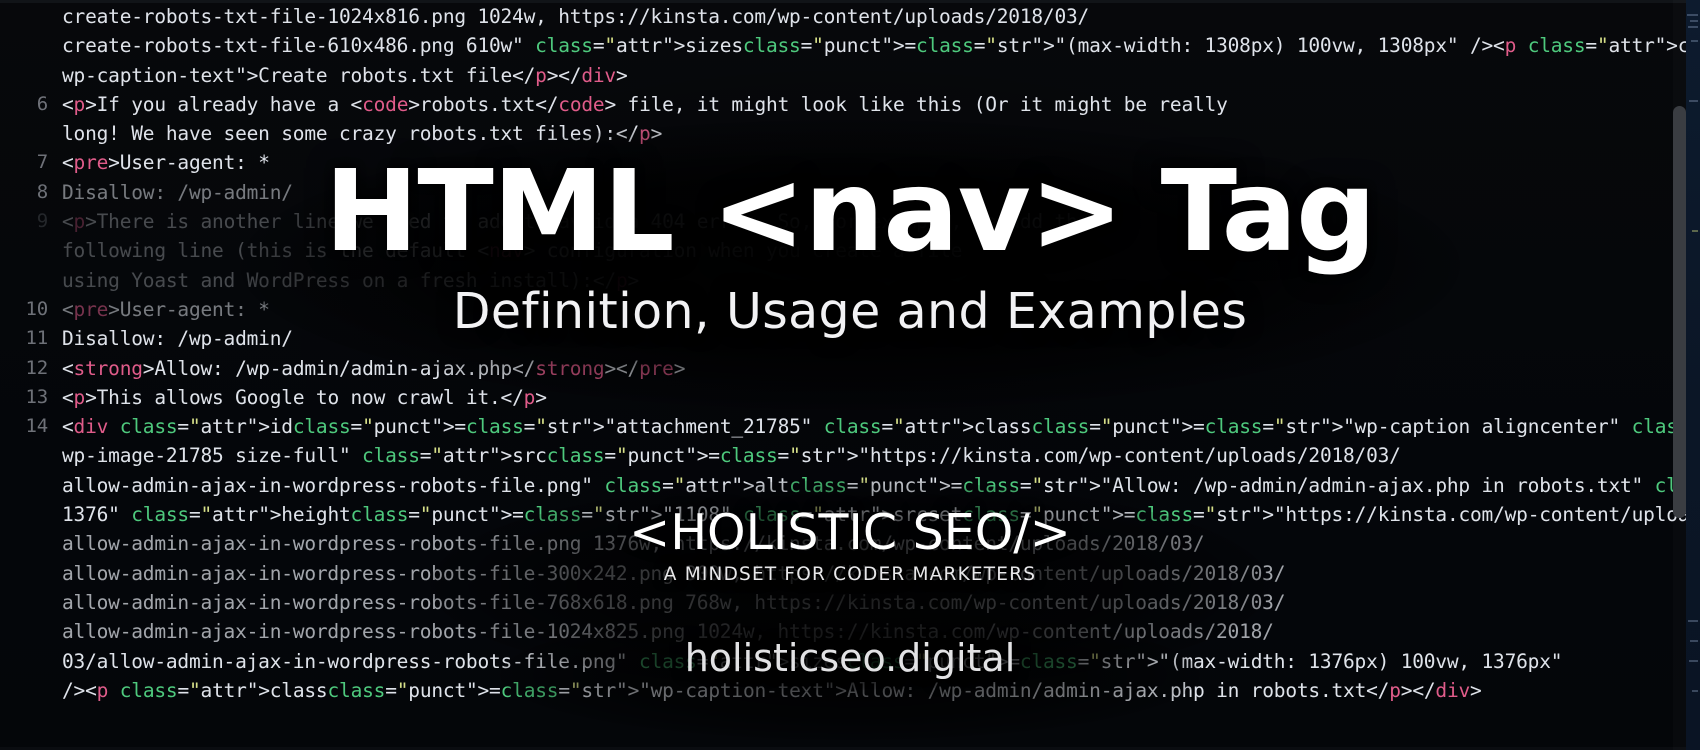  What do you see at coordinates (37, 426) in the screenshot?
I see `line-number: 14` at bounding box center [37, 426].